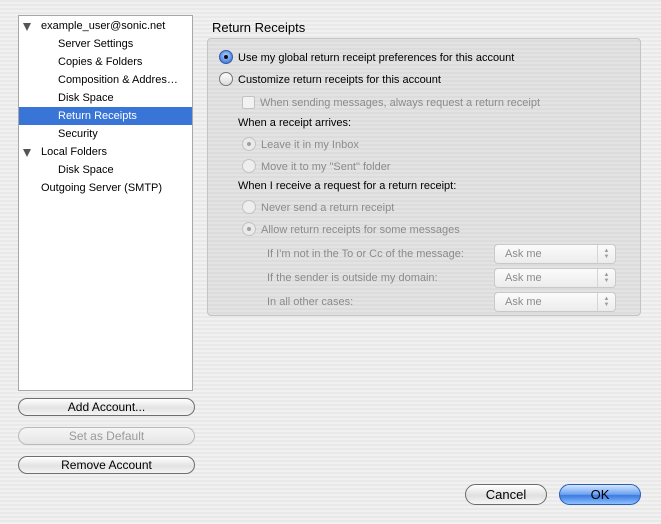  I want to click on outside-domain-select: Ask me ▲ ▼, so click(555, 278).